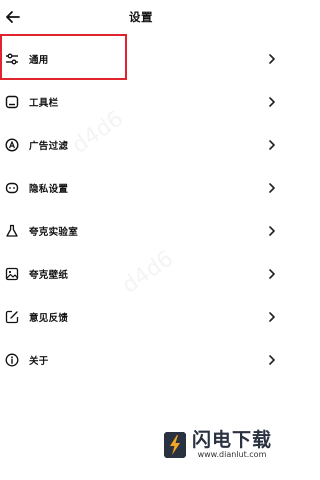  What do you see at coordinates (141, 144) in the screenshot?
I see `settings-item-ad-filter: 广告过滤` at bounding box center [141, 144].